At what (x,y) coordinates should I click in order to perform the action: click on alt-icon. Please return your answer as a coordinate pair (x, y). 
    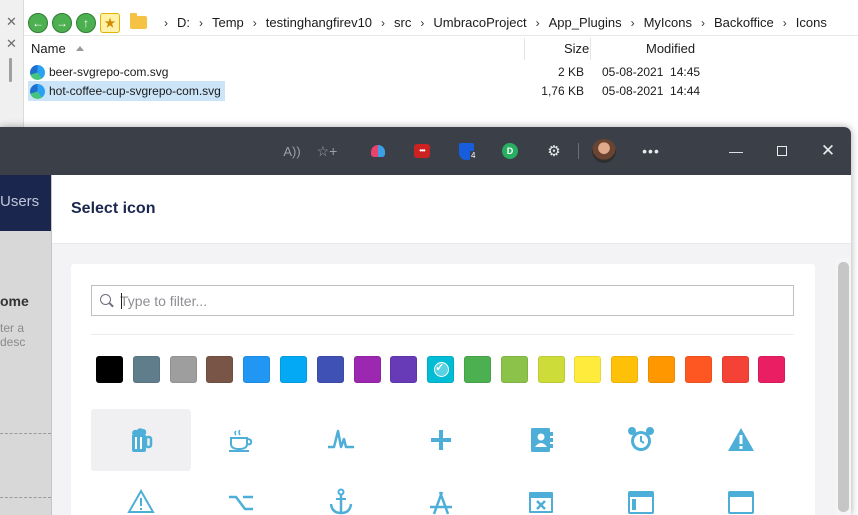
    Looking at the image, I should click on (241, 503).